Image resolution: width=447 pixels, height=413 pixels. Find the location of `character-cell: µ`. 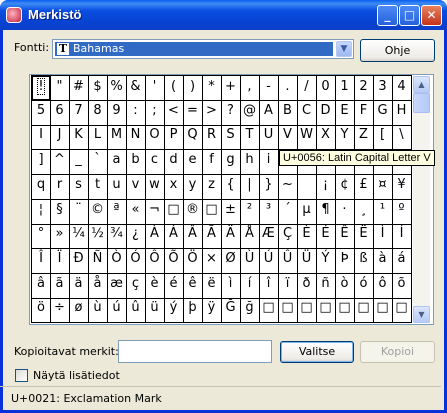

character-cell: µ is located at coordinates (307, 212).